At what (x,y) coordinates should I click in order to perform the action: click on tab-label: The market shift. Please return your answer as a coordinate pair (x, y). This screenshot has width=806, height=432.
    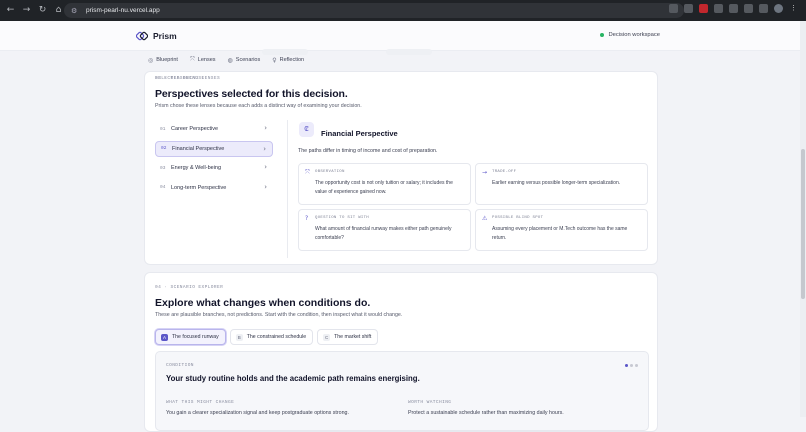
    Looking at the image, I should click on (353, 337).